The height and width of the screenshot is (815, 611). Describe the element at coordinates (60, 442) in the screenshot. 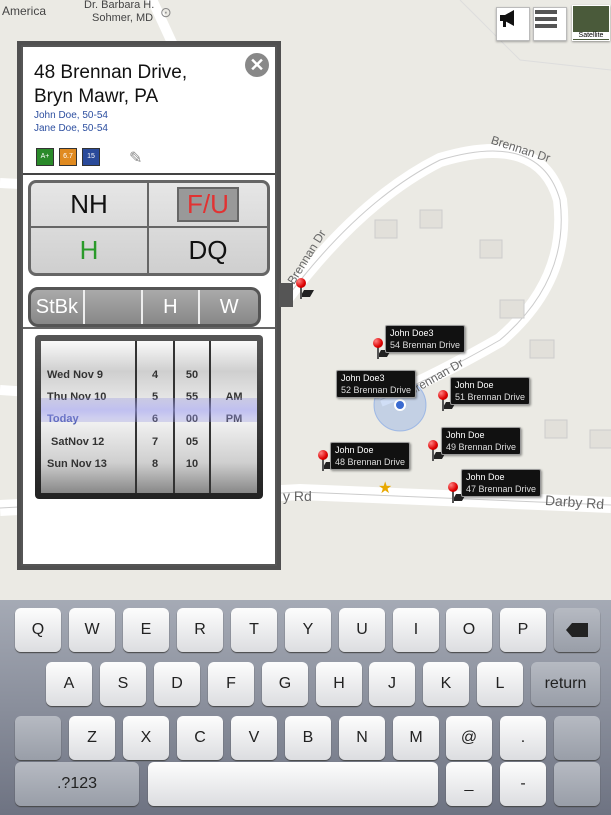

I see `day-dow: Sat` at that location.